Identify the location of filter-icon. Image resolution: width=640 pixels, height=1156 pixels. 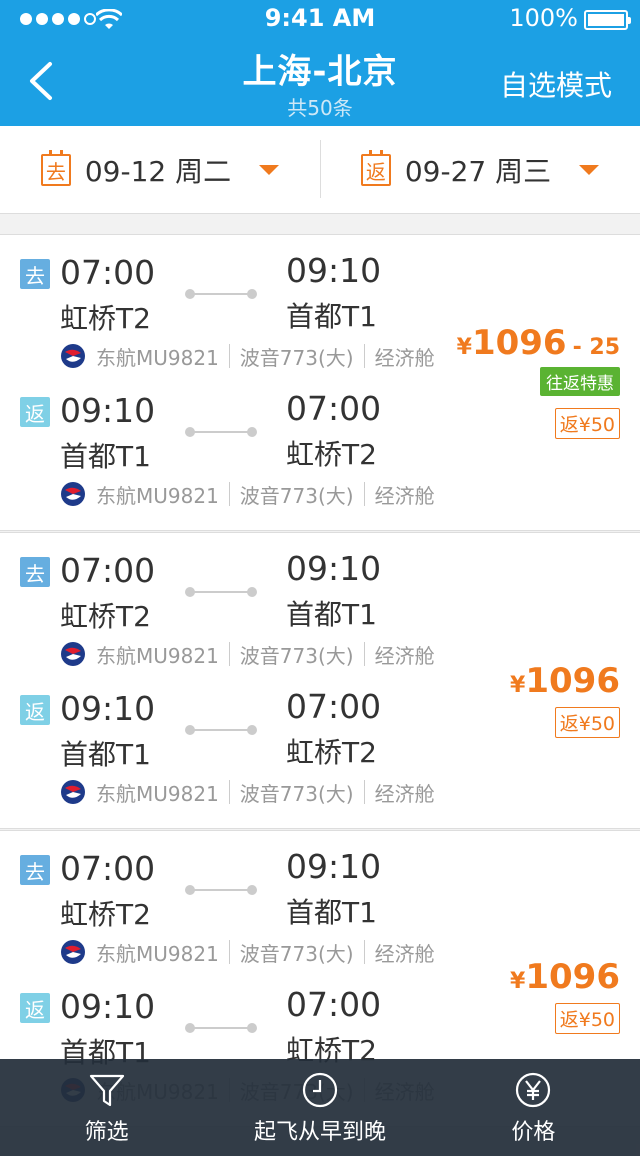
(106, 1090).